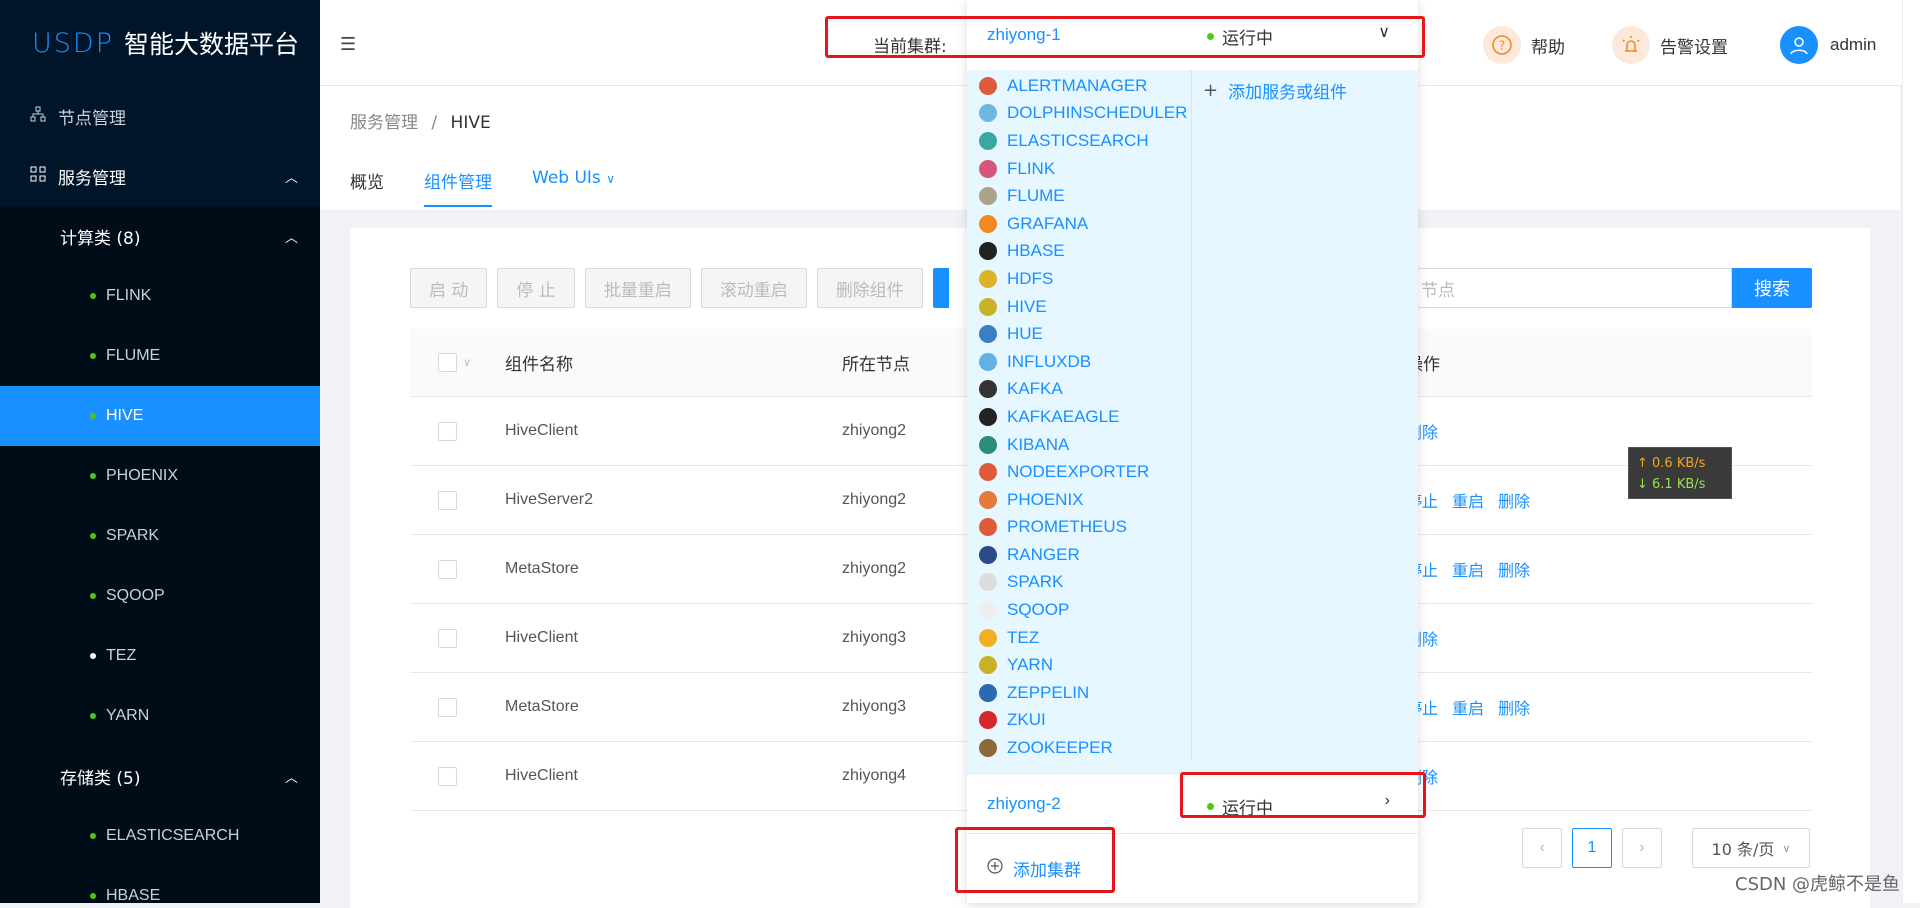 This screenshot has height=908, width=1920. Describe the element at coordinates (1085, 748) in the screenshot. I see `service-item-zookeeper: ZOOKEEPER` at that location.